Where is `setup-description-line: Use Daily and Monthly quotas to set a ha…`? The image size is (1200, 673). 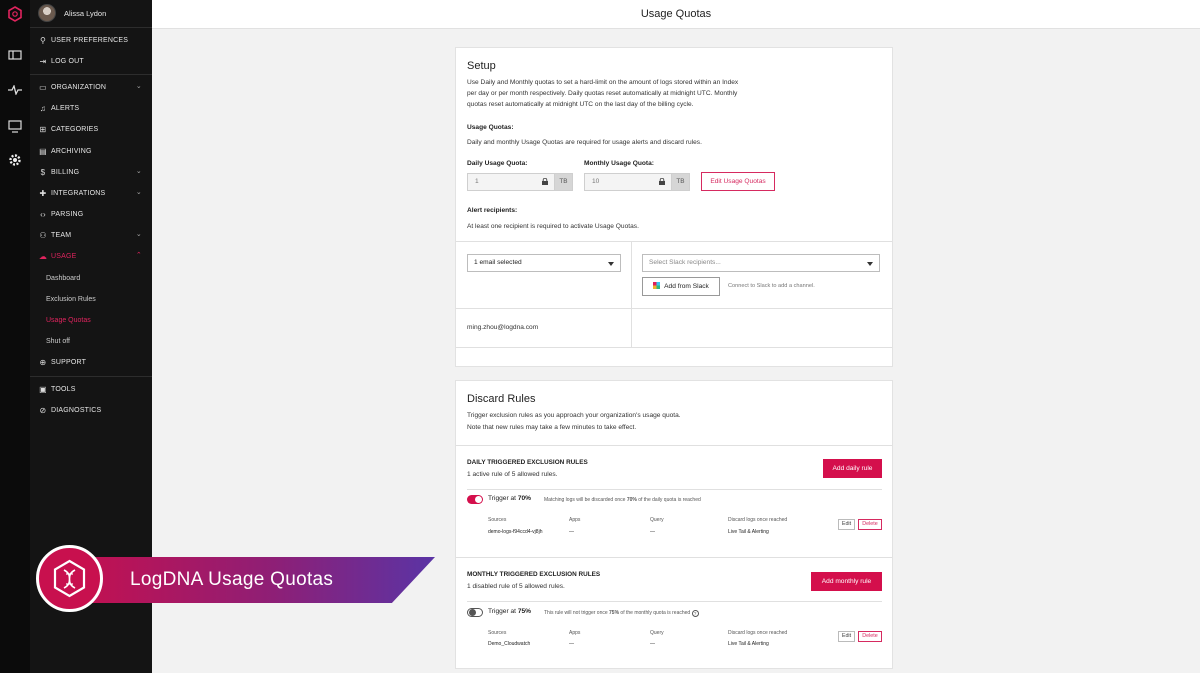 setup-description-line: Use Daily and Monthly quotas to set a ha… is located at coordinates (603, 82).